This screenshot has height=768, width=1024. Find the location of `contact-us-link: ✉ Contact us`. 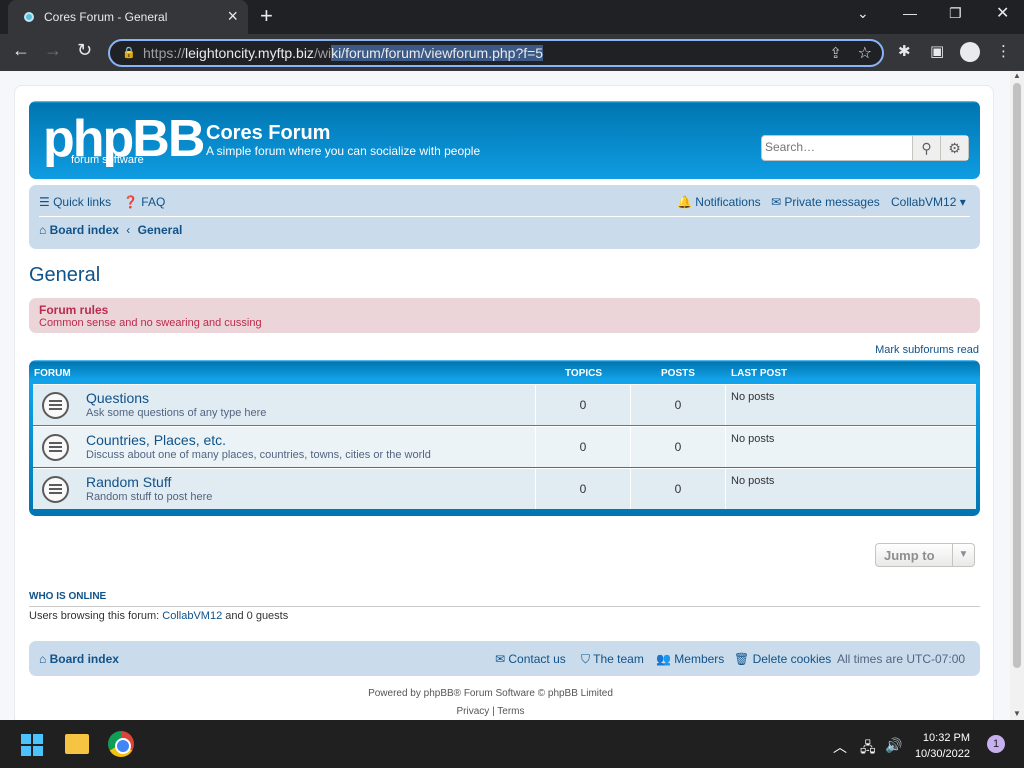

contact-us-link: ✉ Contact us is located at coordinates (530, 659).